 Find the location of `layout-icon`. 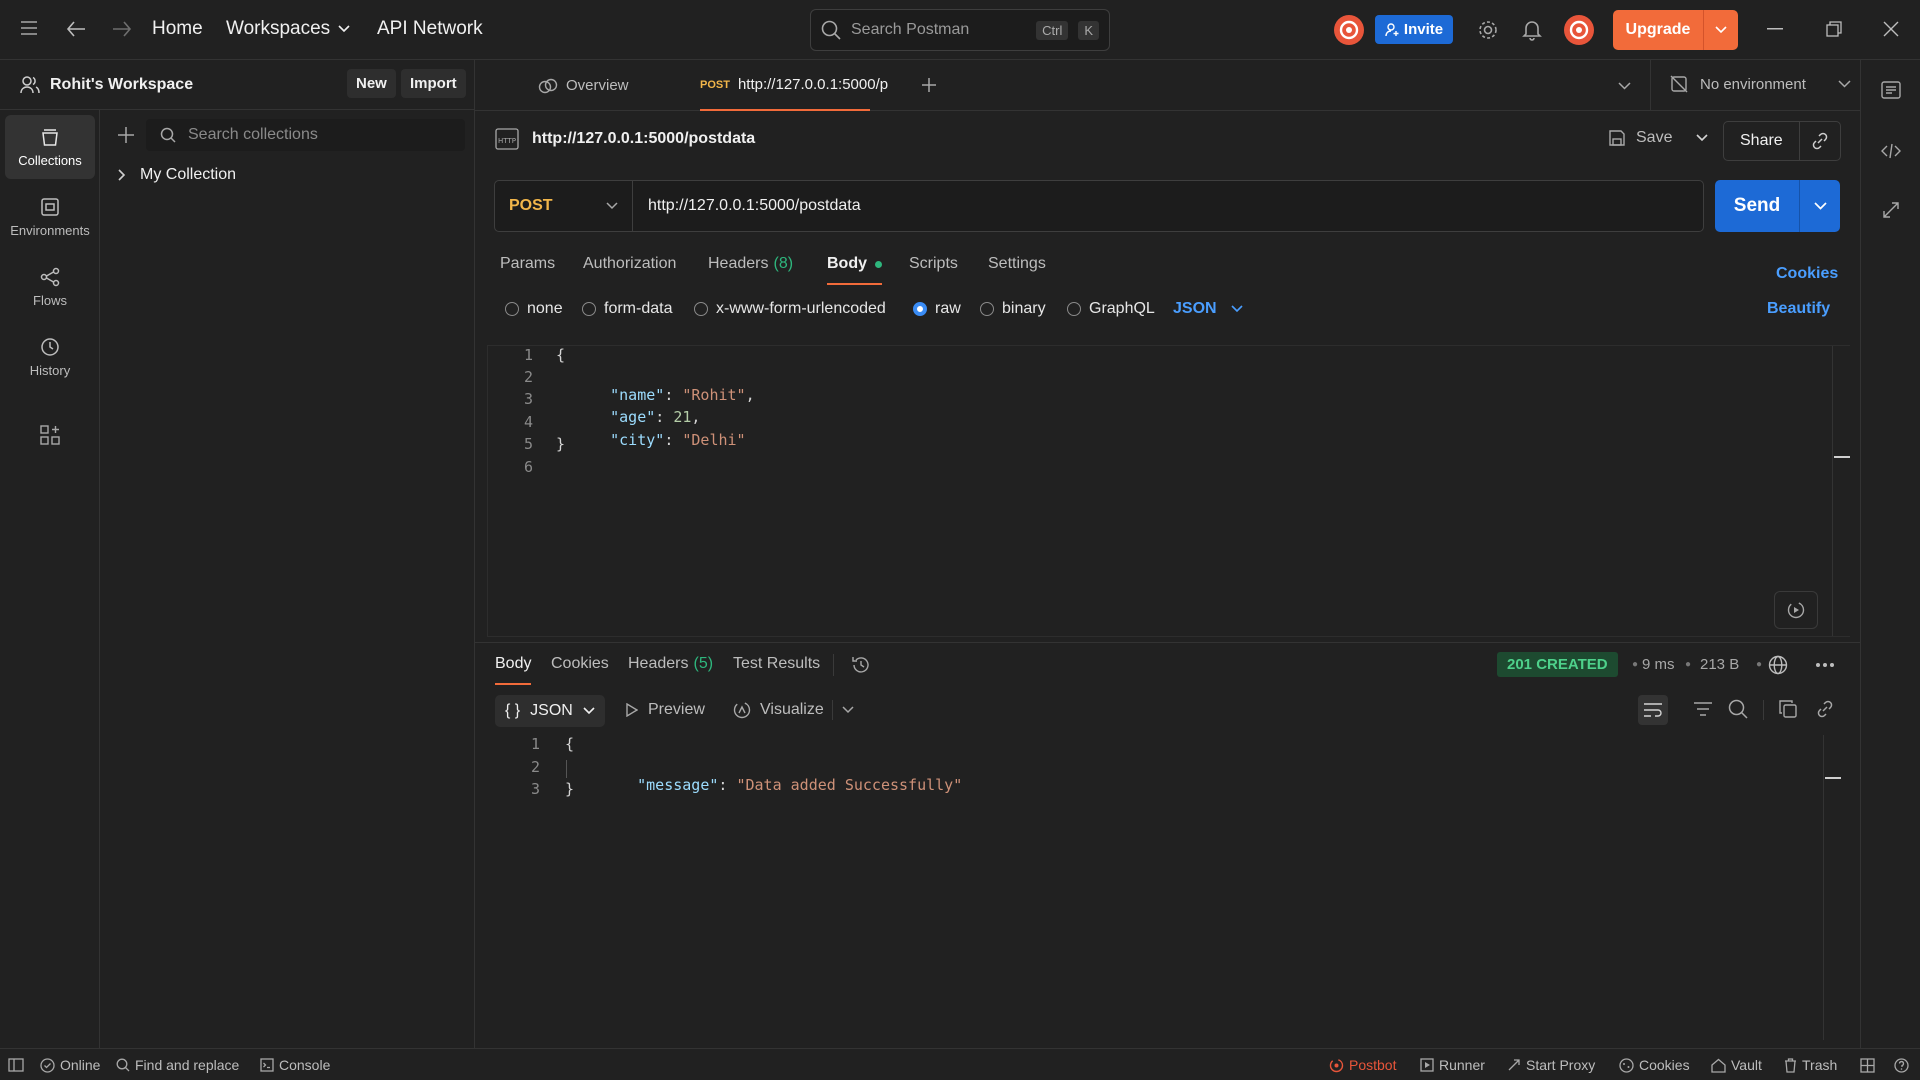

layout-icon is located at coordinates (1867, 1064).